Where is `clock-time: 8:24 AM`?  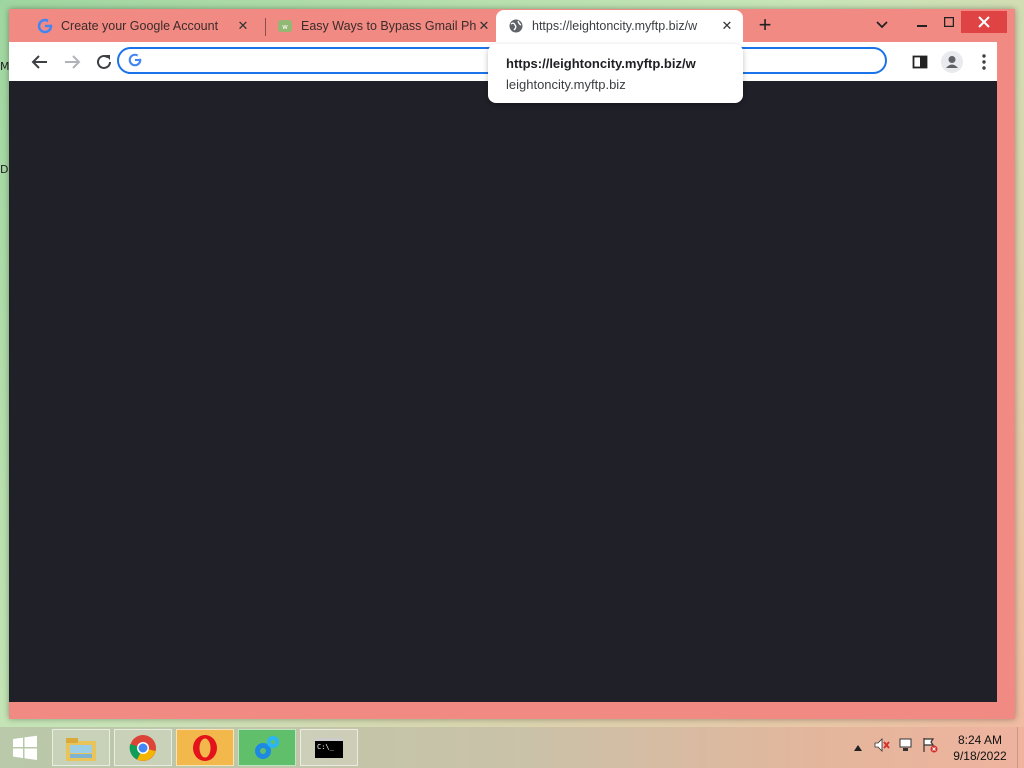
clock-time: 8:24 AM is located at coordinates (980, 740).